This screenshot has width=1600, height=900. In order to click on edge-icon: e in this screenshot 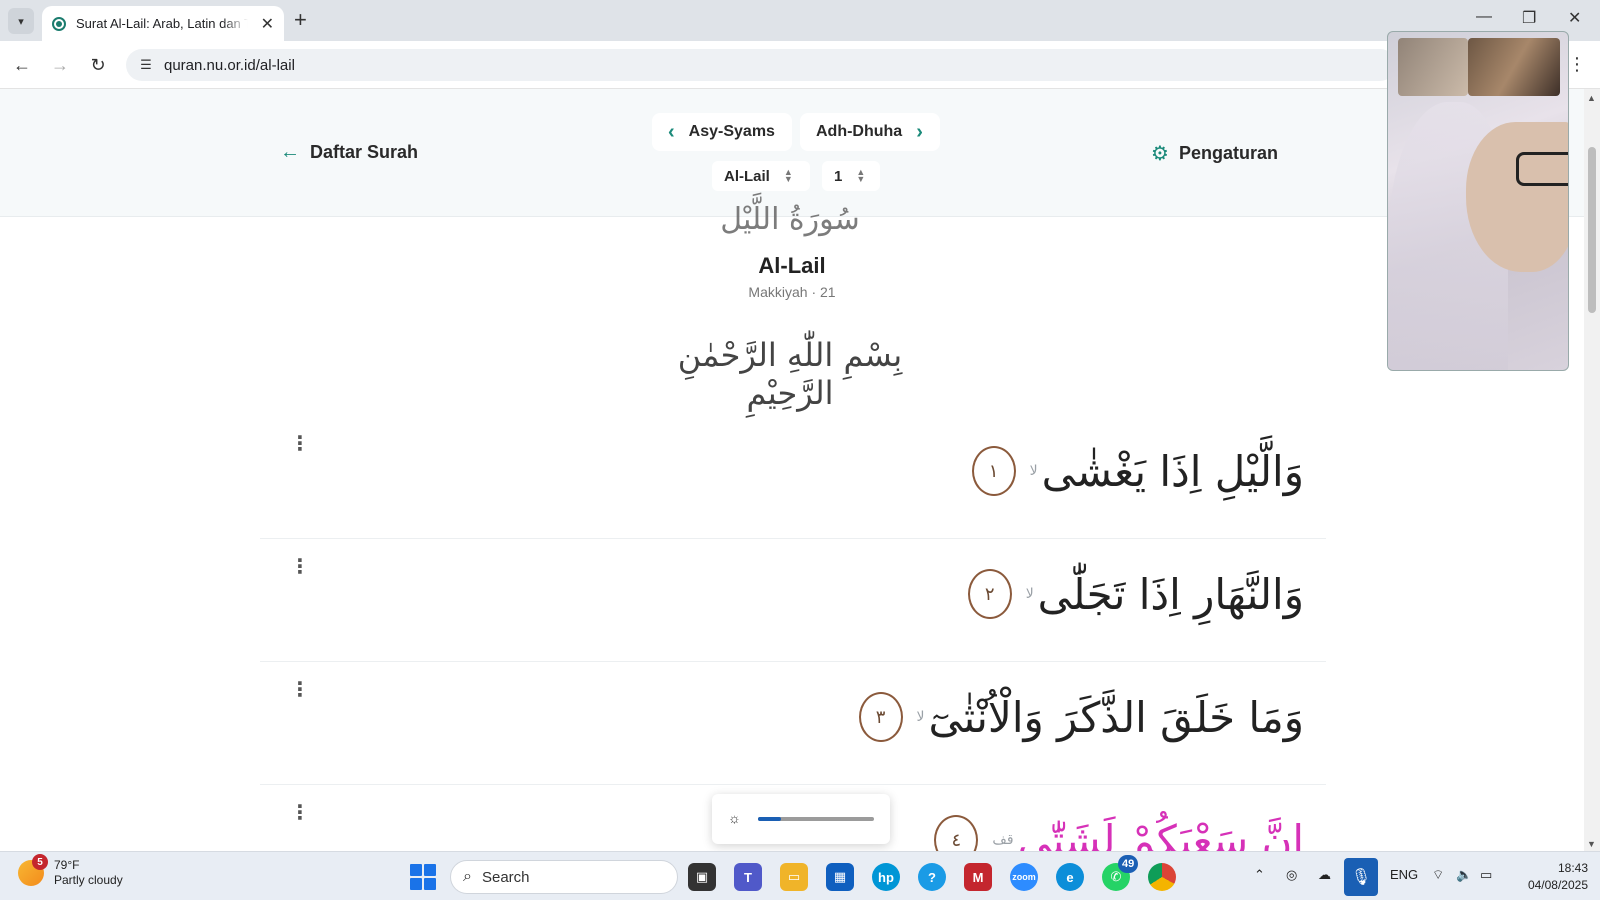, I will do `click(1070, 877)`.